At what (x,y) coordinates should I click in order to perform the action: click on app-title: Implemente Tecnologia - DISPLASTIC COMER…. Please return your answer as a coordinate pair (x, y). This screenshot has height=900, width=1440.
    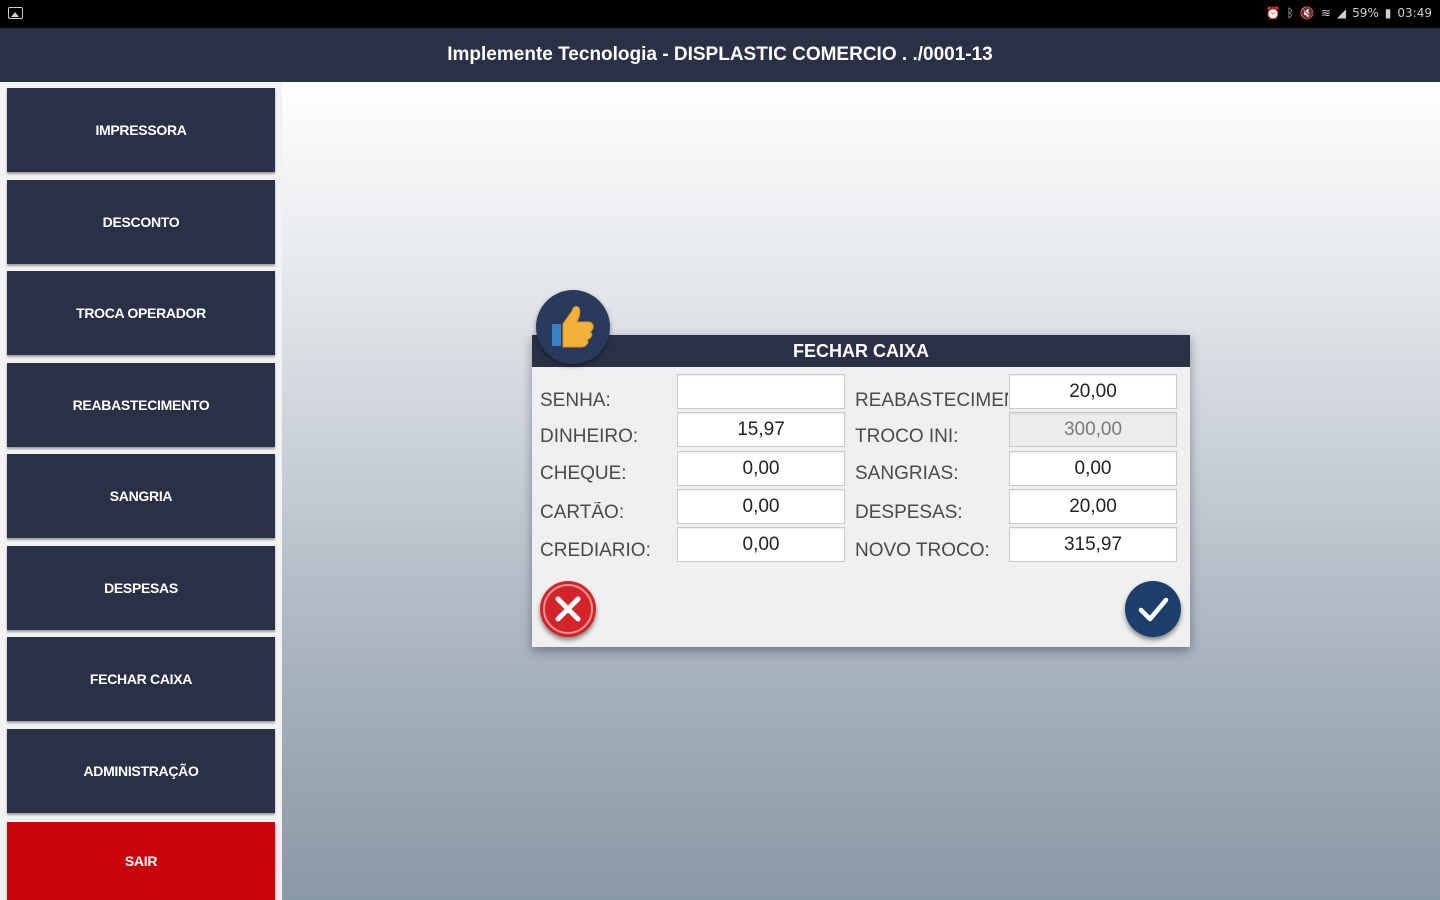
    Looking at the image, I should click on (720, 55).